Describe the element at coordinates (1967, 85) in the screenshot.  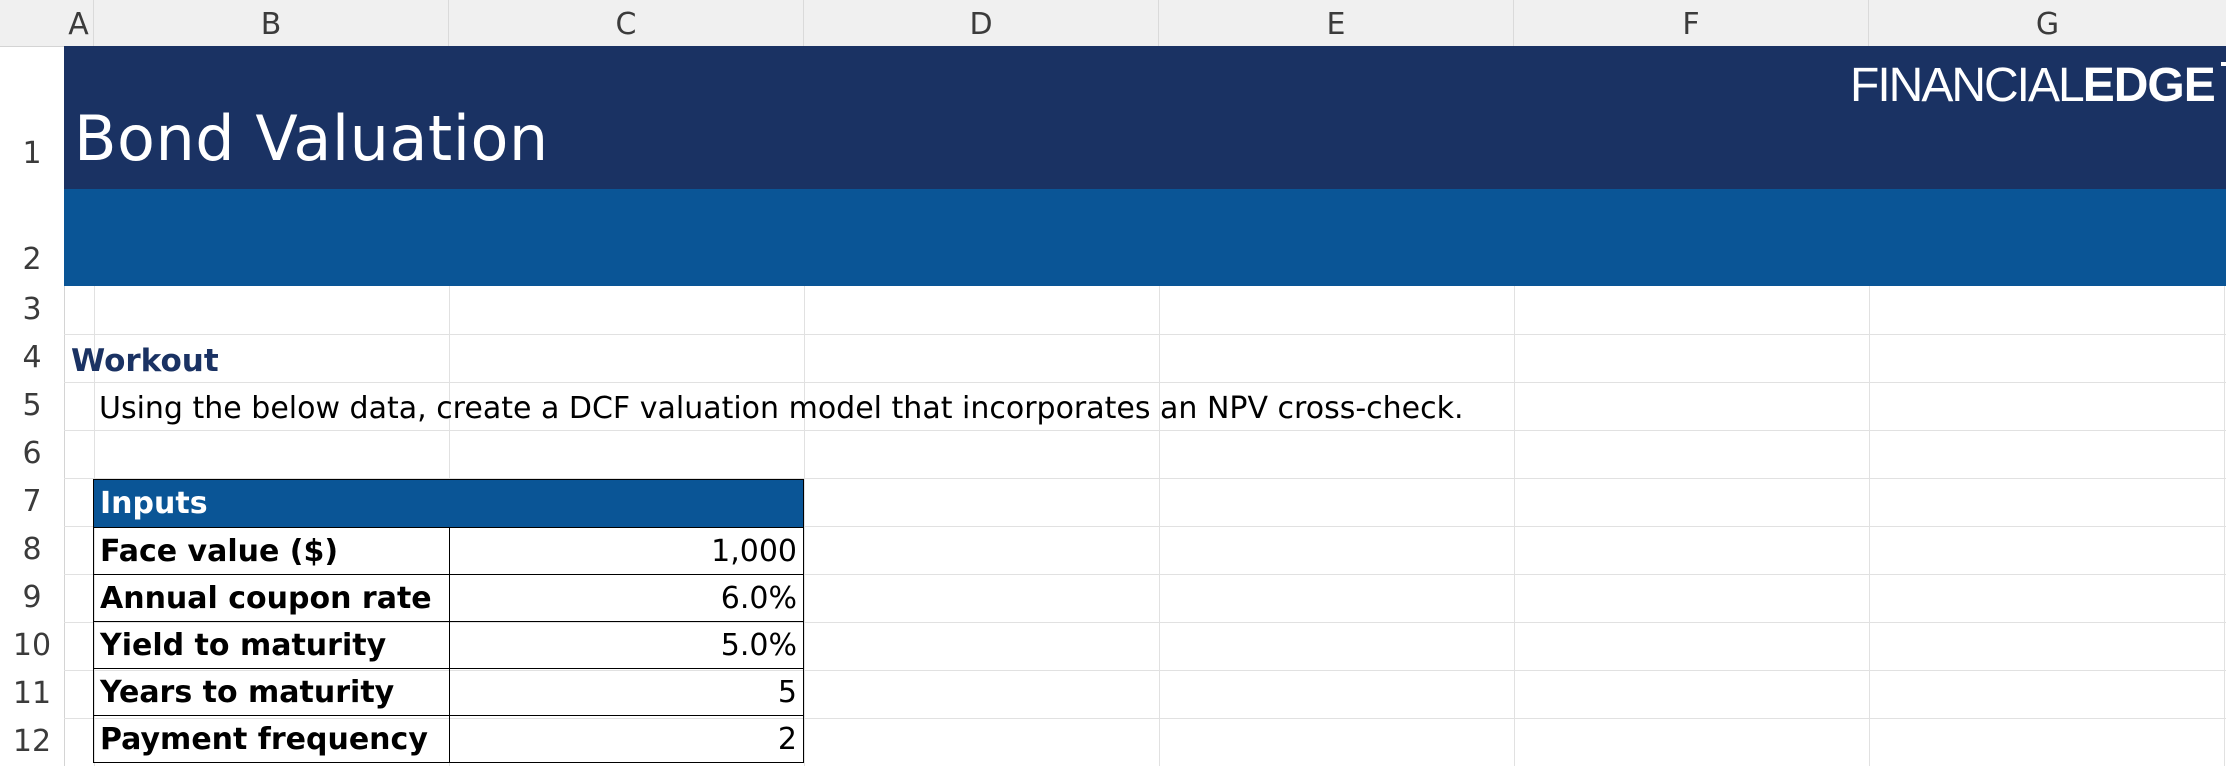
I see `logo-text-regular: FINANCIAL` at that location.